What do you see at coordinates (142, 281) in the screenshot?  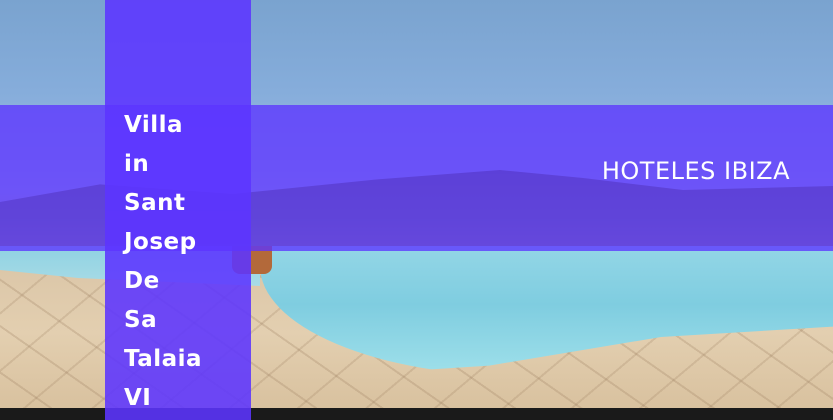 I see `title-word: De` at bounding box center [142, 281].